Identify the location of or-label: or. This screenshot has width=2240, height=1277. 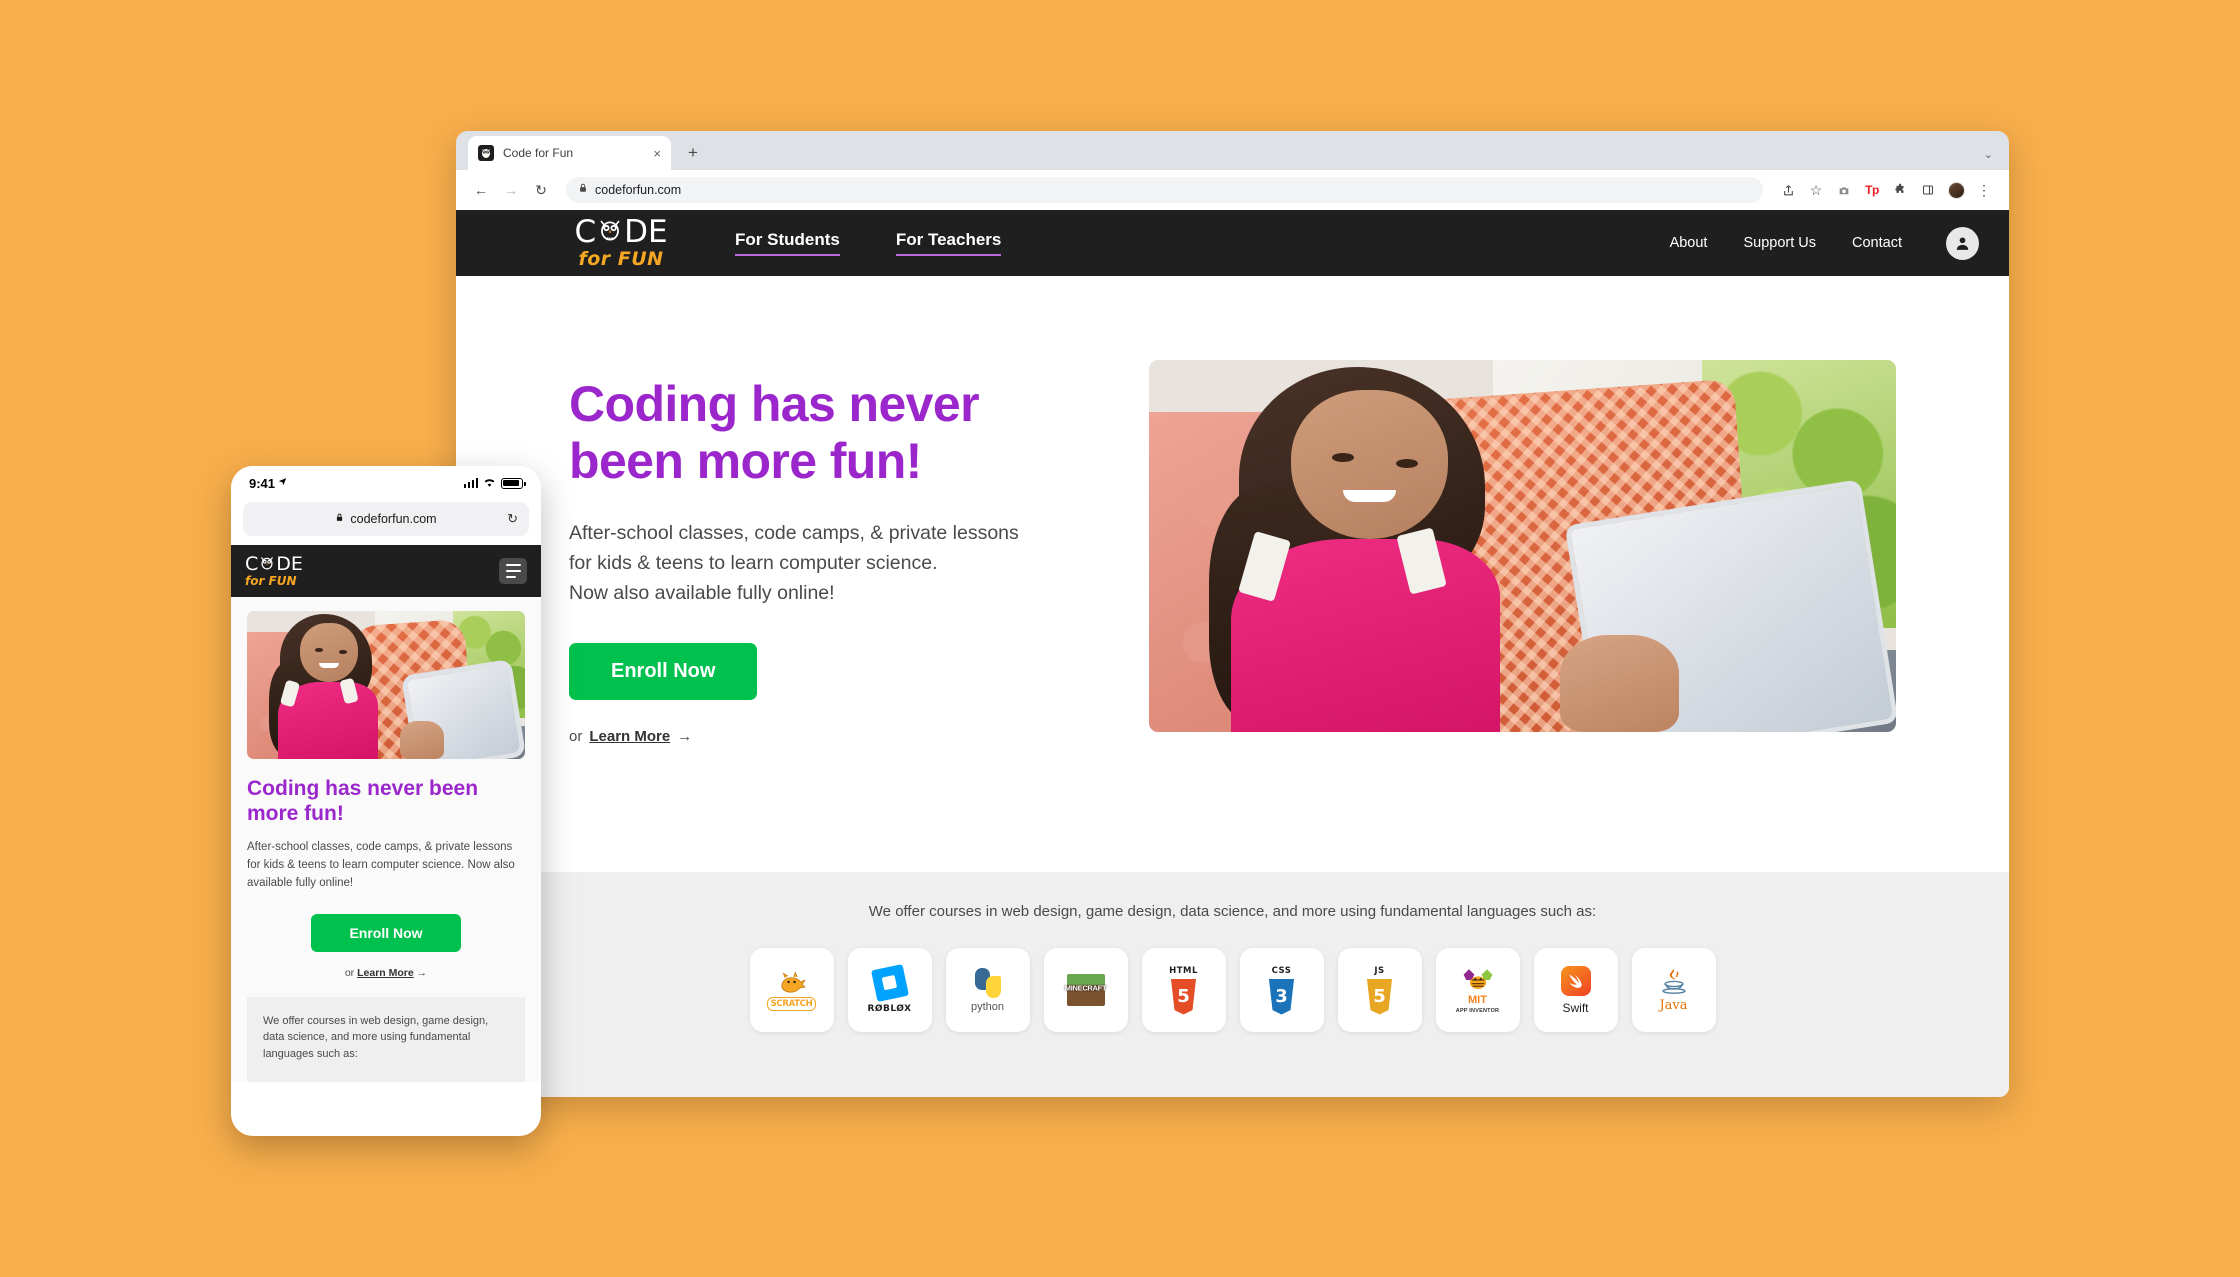
(576, 736).